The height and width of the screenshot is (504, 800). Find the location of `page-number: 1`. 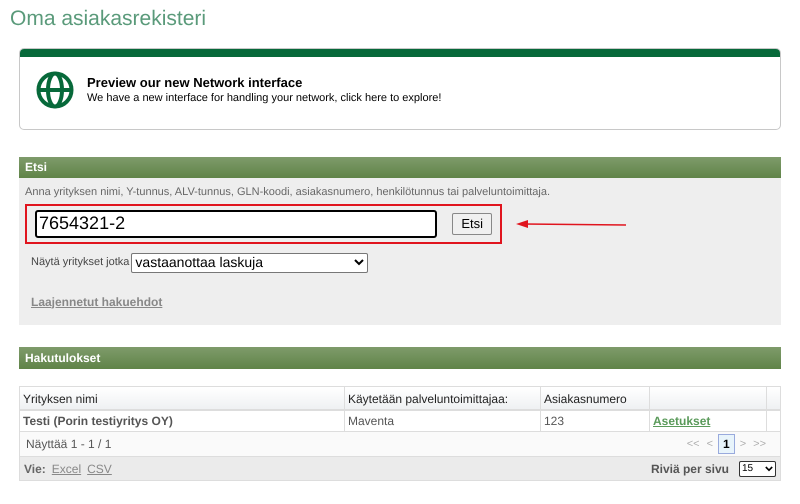

page-number: 1 is located at coordinates (726, 444).